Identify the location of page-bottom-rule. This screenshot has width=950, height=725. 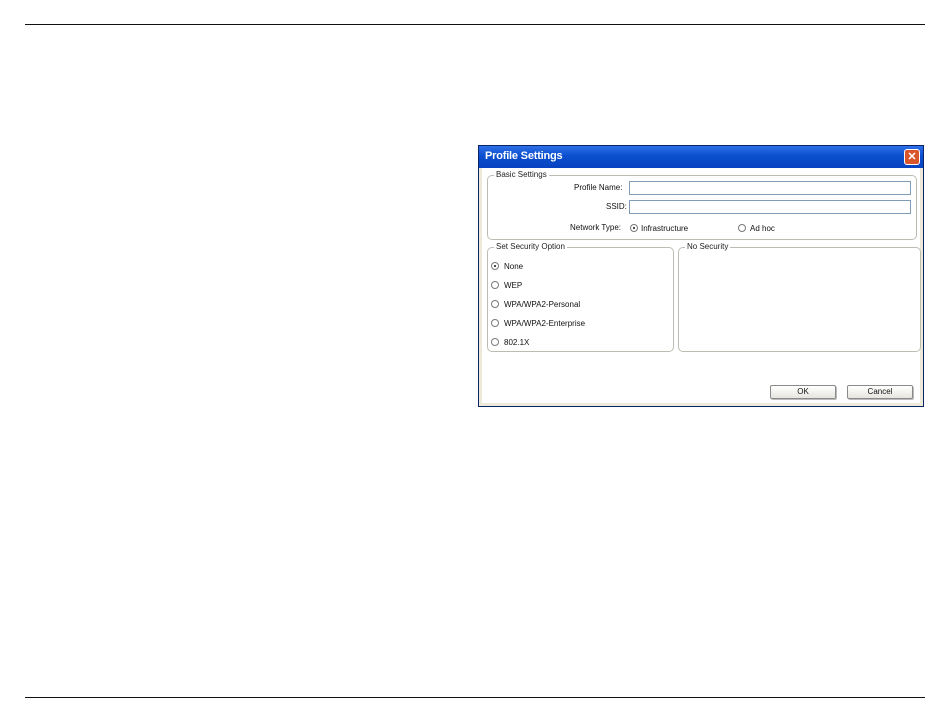
(475, 697).